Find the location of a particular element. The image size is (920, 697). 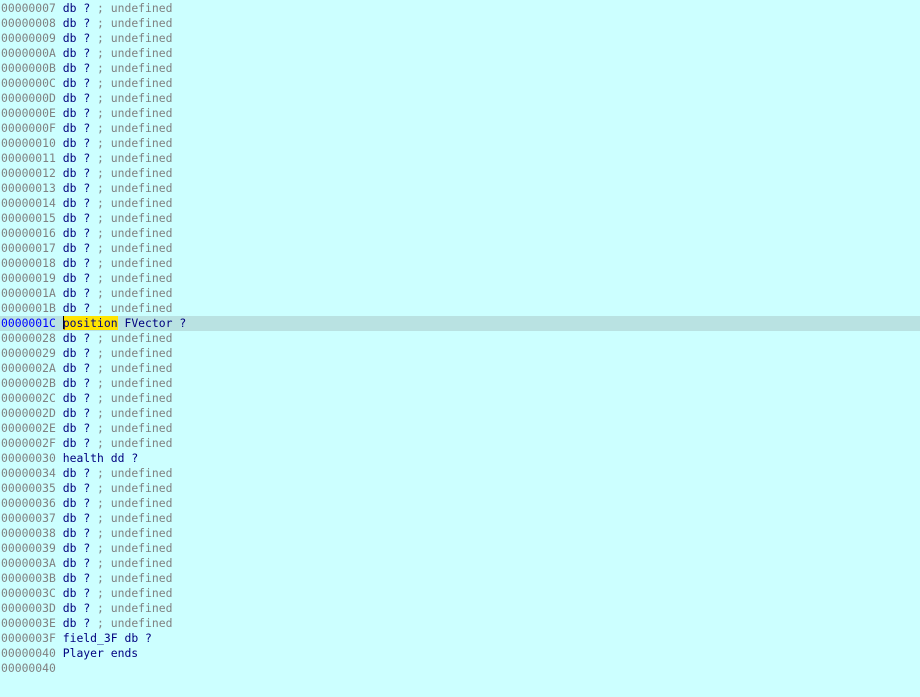

listing-line: 00000038 db ? ; undefined is located at coordinates (460, 533).